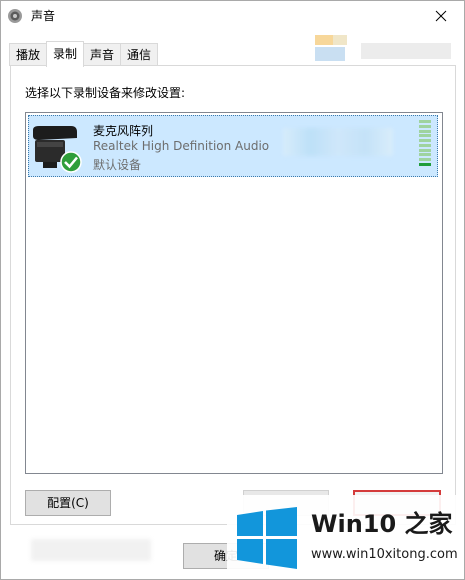  I want to click on microphone-array-icon, so click(57, 149).